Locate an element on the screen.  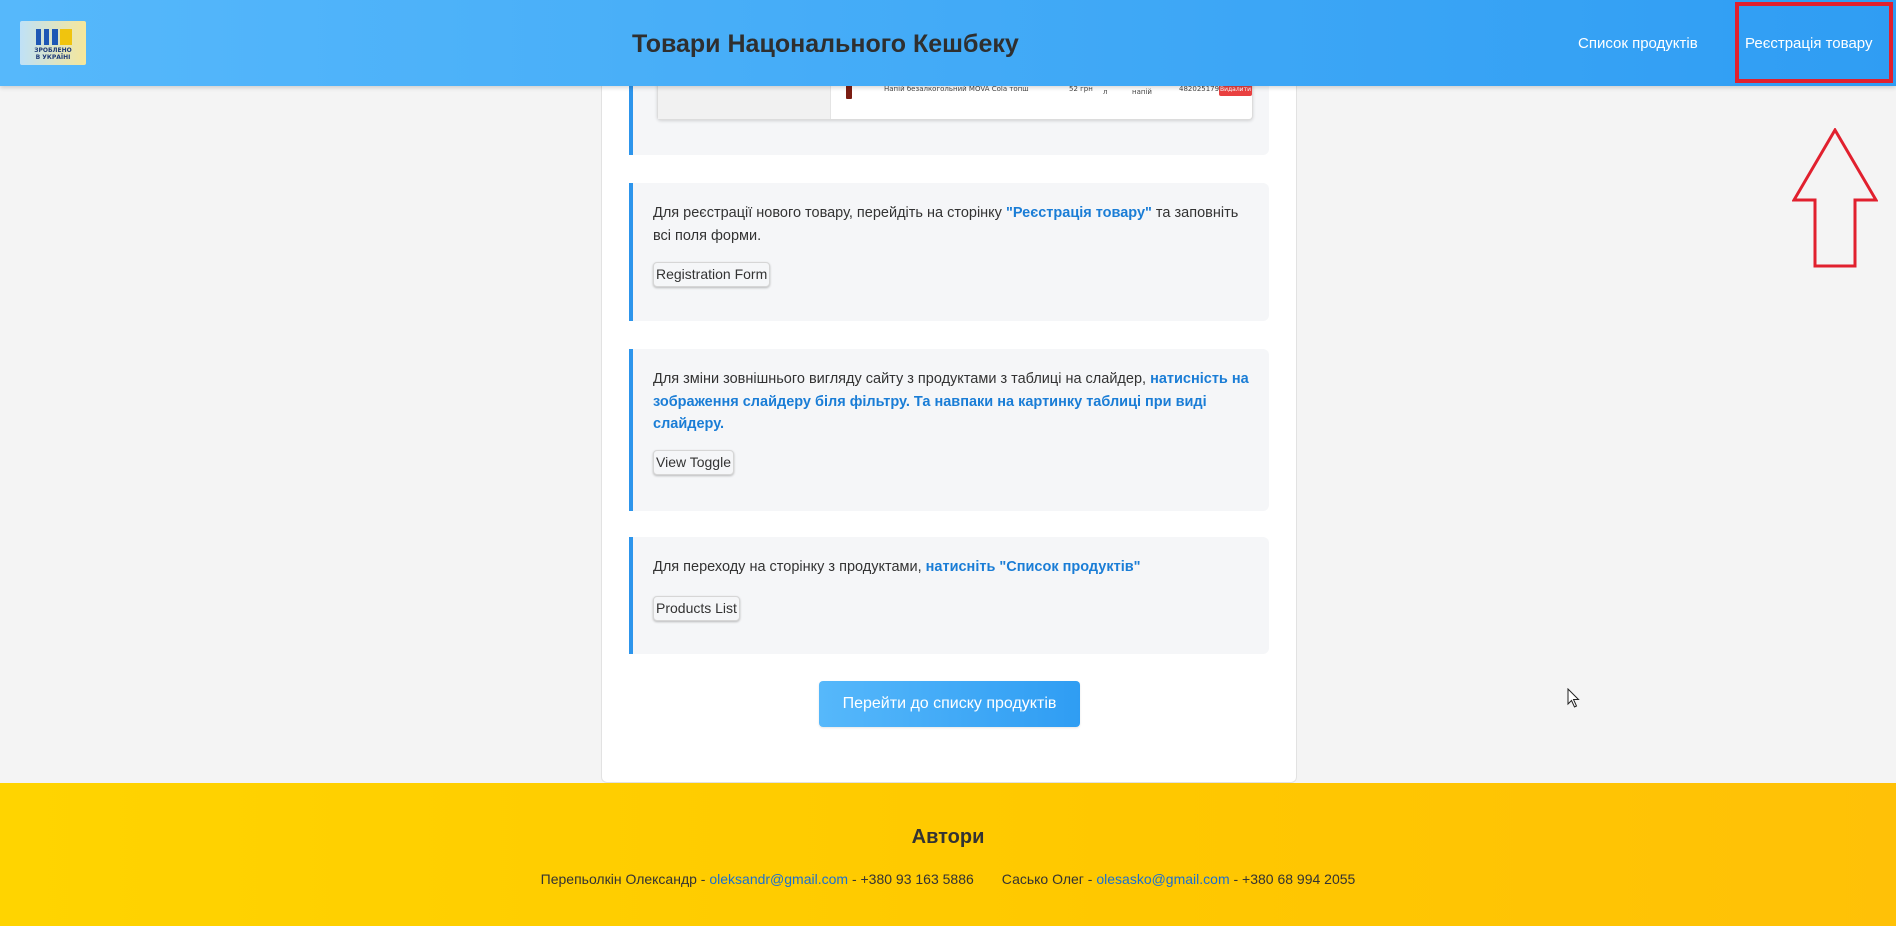
author-2-phone: - +380 68 994 2055 is located at coordinates (1292, 879).